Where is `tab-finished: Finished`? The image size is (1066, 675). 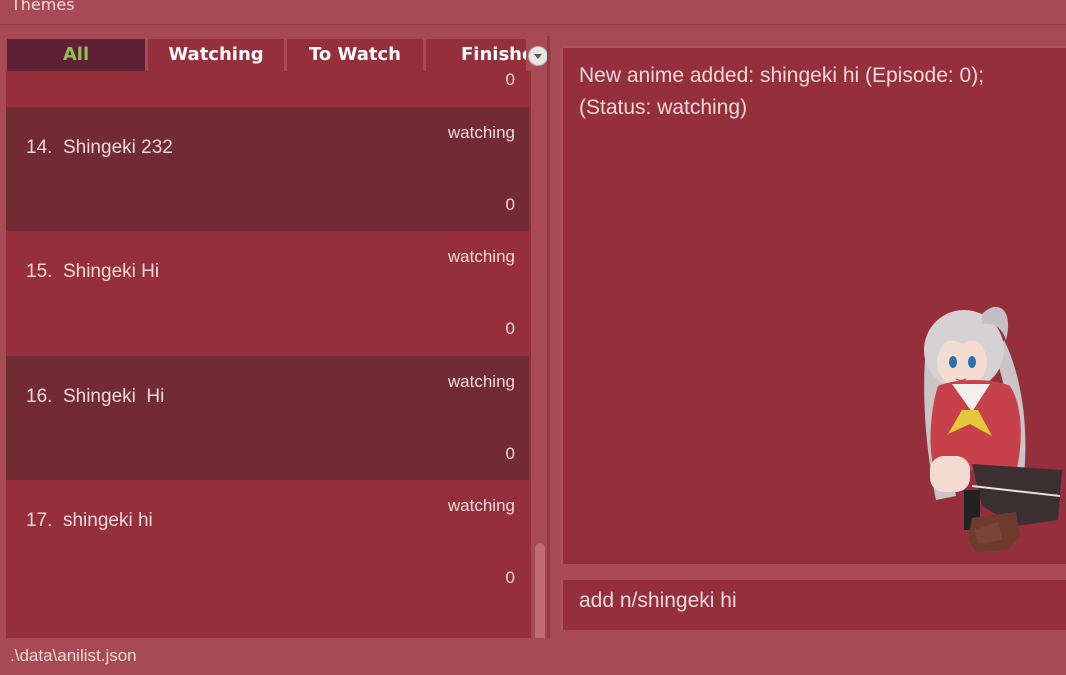 tab-finished: Finished is located at coordinates (476, 55).